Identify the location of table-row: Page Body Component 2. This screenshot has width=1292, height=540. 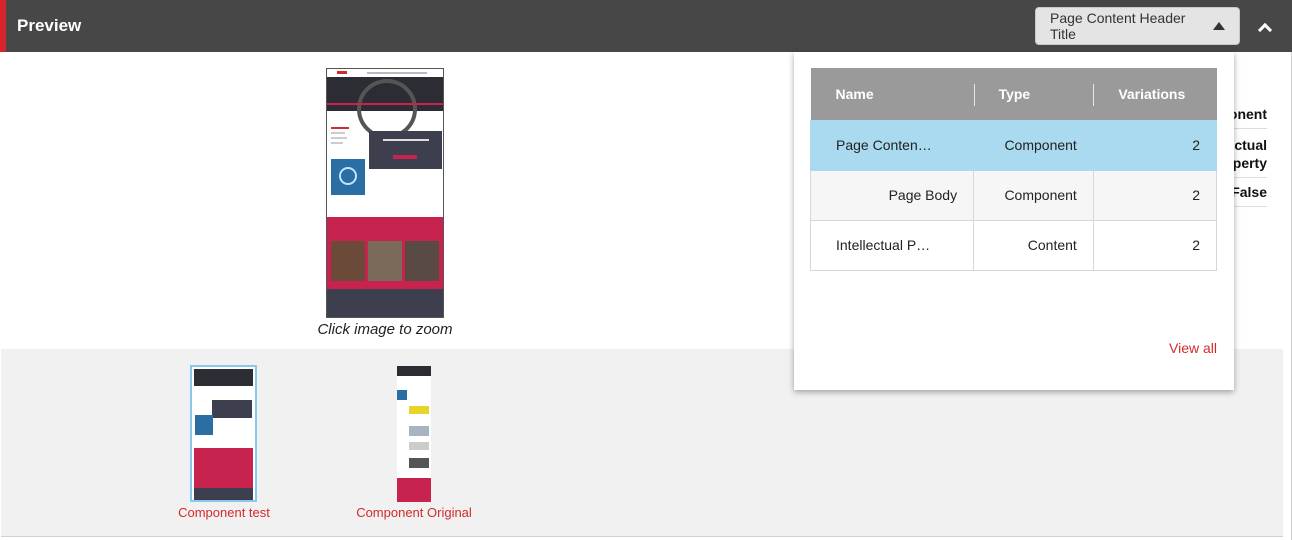
(1013, 195).